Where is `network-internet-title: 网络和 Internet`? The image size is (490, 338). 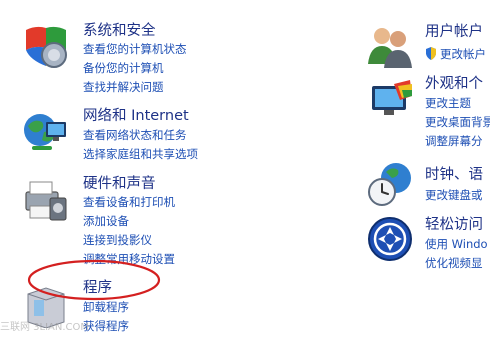
network-internet-title: 网络和 Internet is located at coordinates (136, 116).